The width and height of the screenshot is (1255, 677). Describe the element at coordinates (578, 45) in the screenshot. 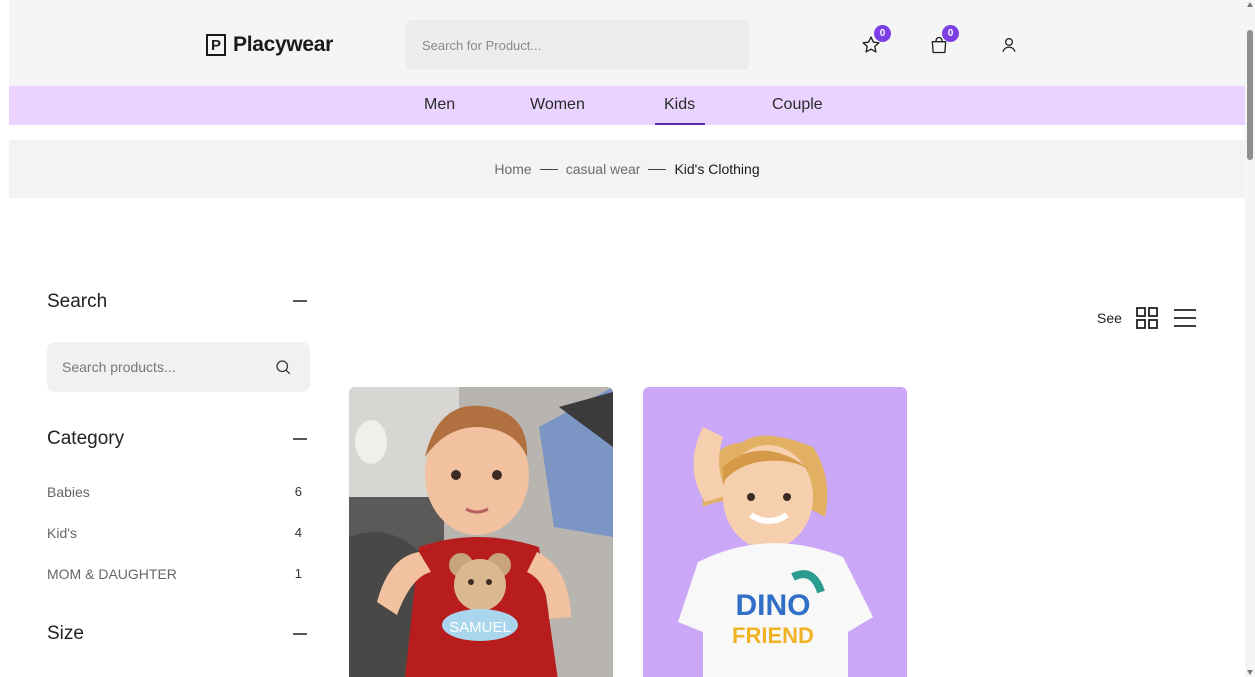

I see `product-search-input` at that location.